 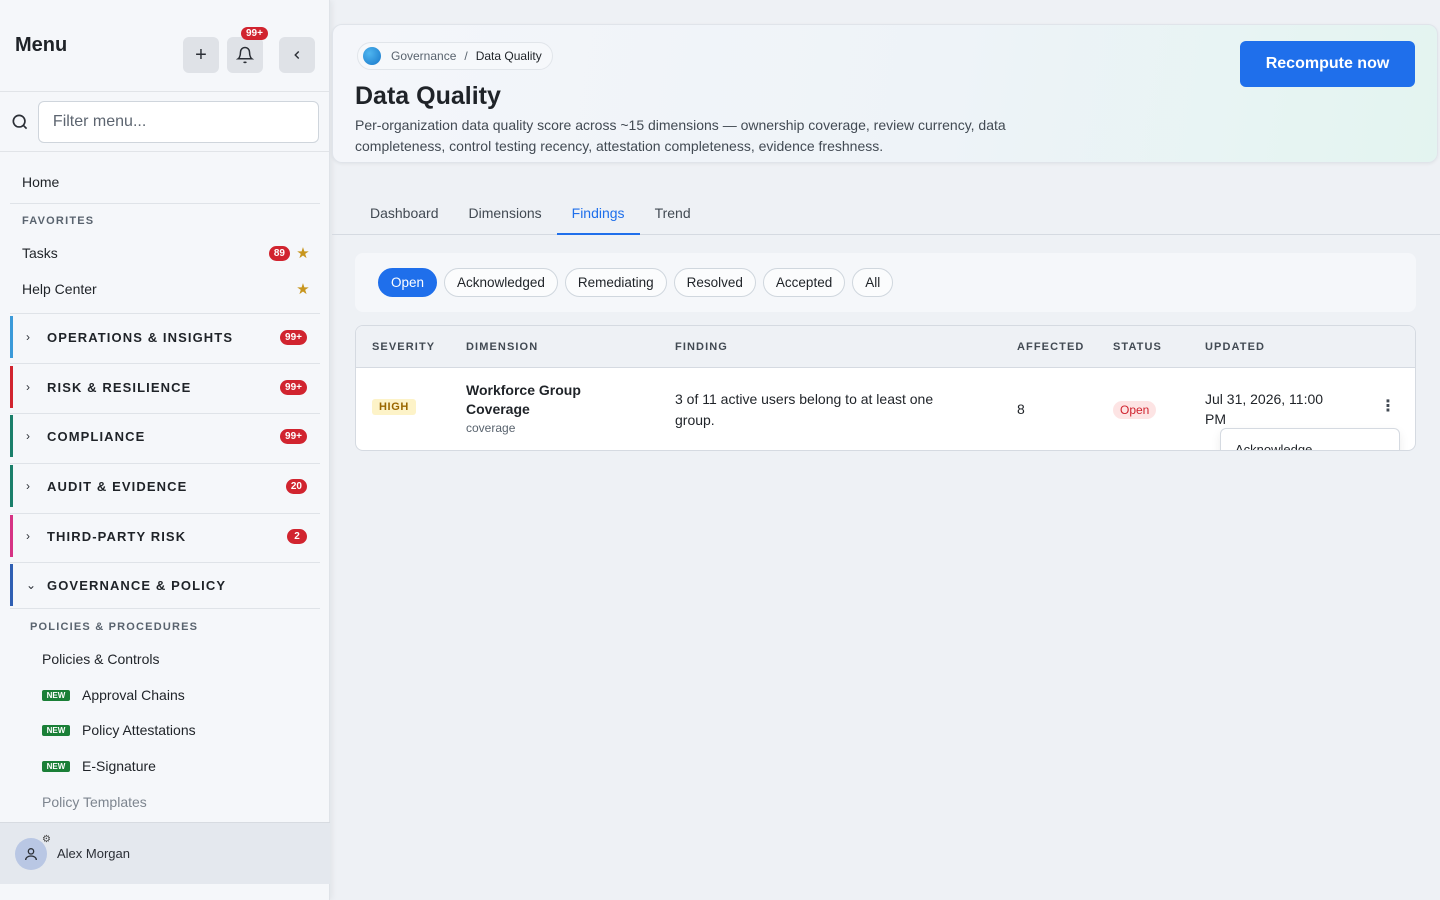 I want to click on updated-timestamp: Jul 31, 2026, 11:00 PM, so click(x=1264, y=409).